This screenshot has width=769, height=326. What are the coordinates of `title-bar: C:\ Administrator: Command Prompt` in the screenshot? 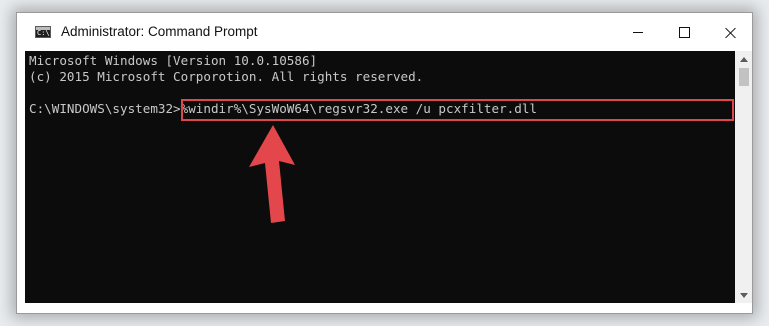 It's located at (384, 32).